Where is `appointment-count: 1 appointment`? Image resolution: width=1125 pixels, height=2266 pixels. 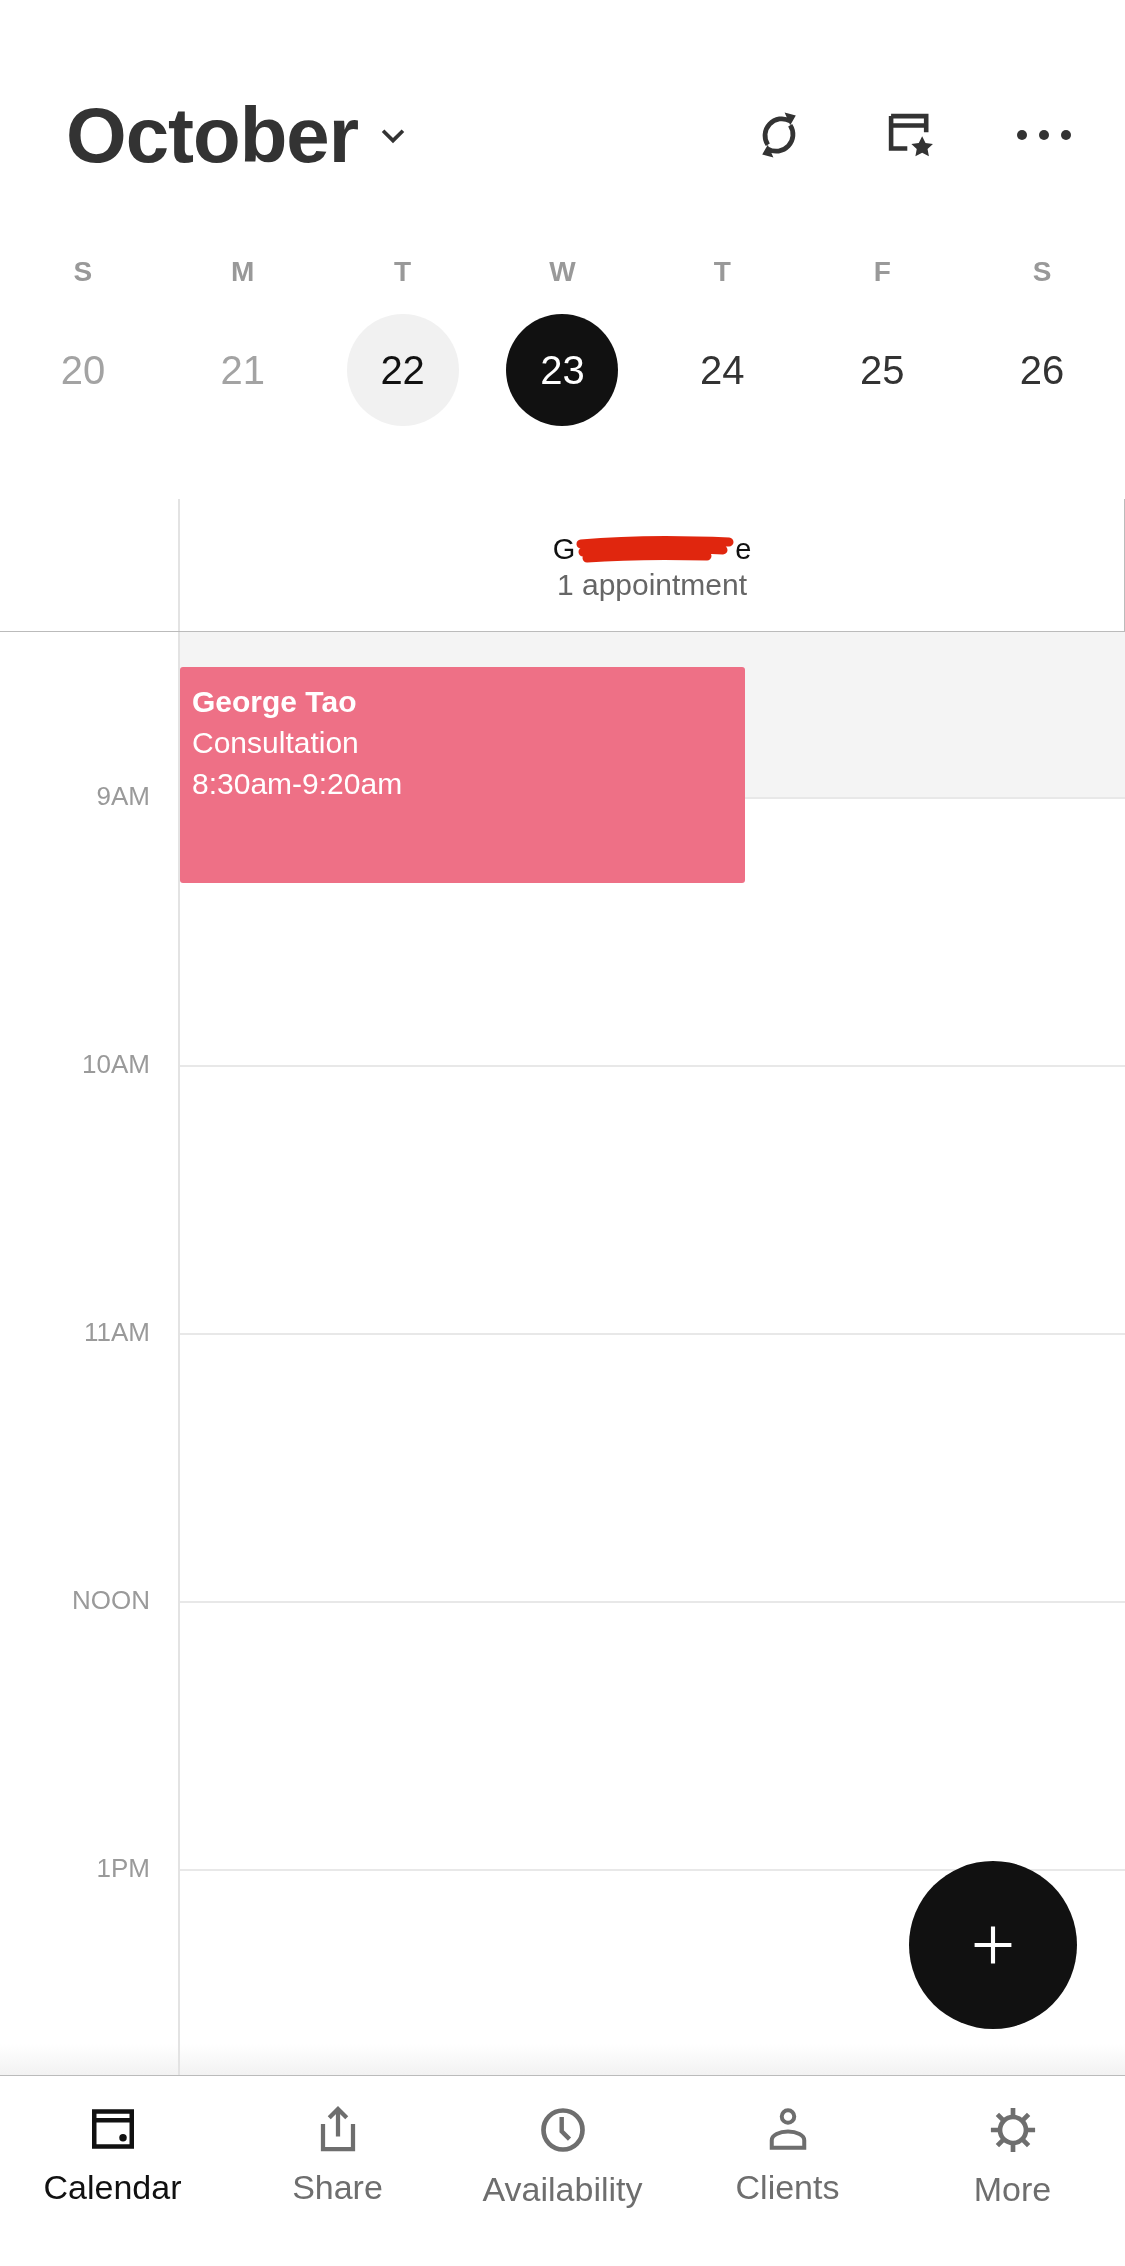
appointment-count: 1 appointment is located at coordinates (652, 584).